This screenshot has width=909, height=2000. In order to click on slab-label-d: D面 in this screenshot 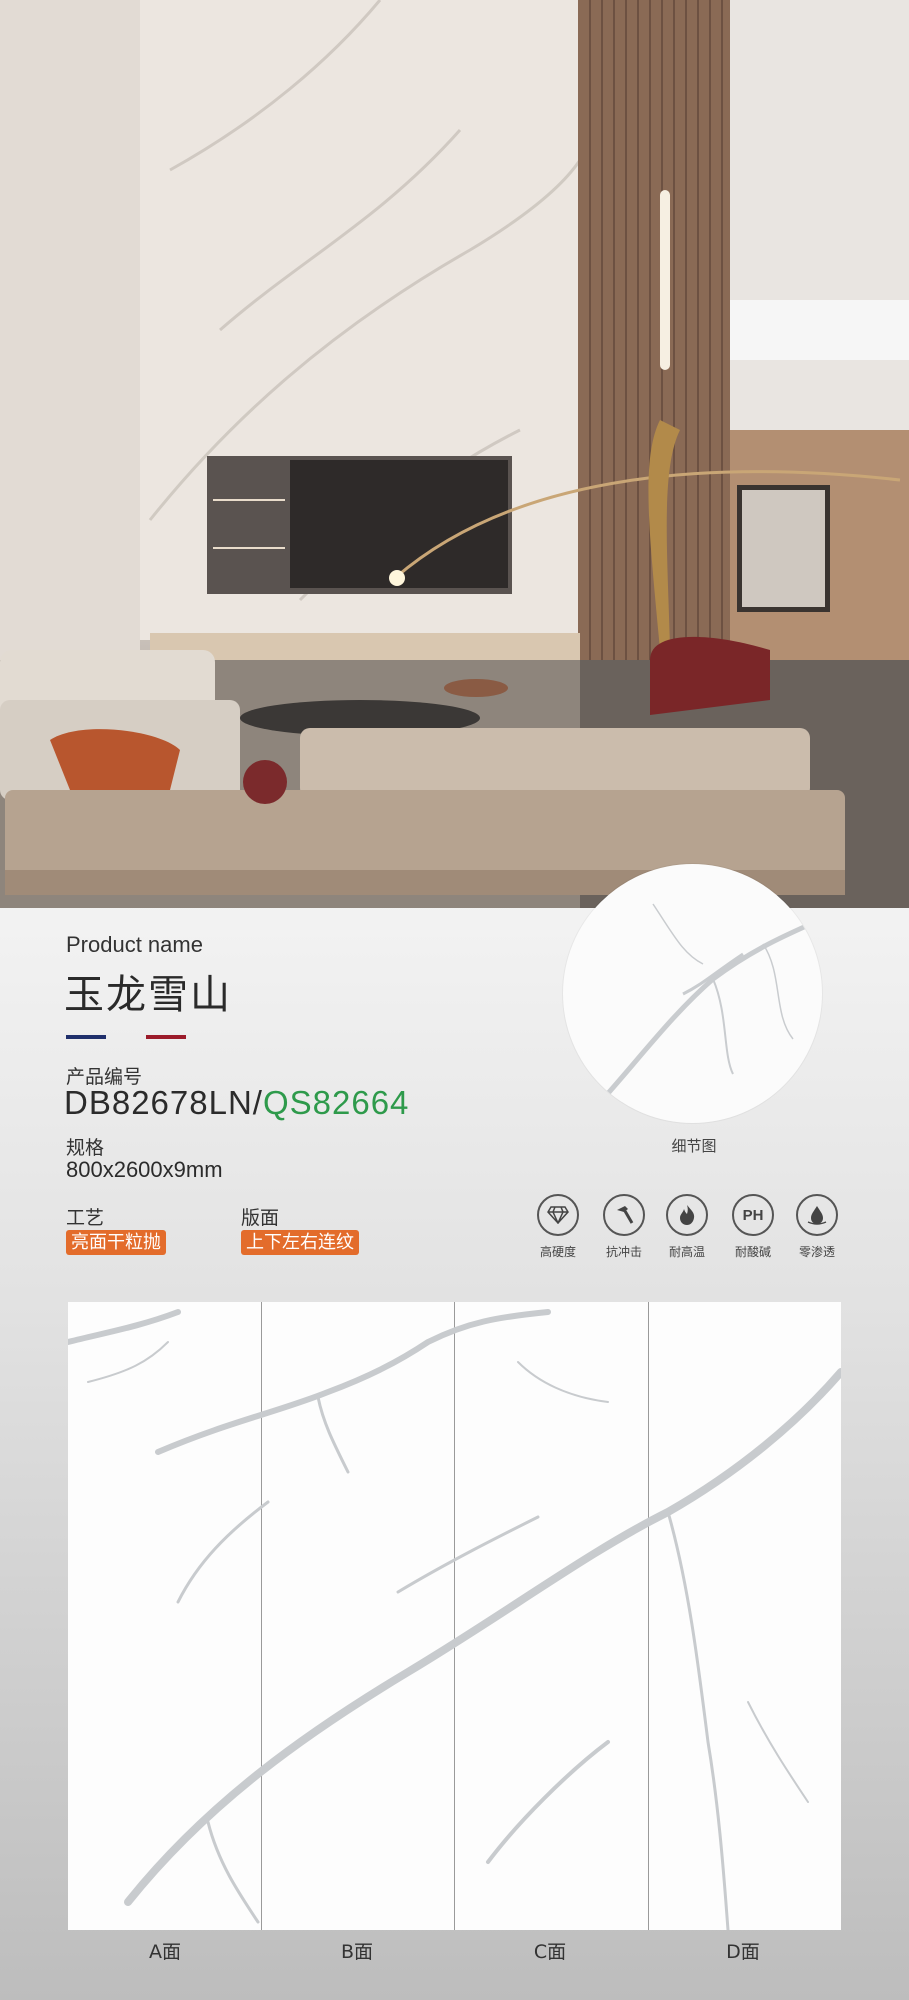, I will do `click(743, 1952)`.